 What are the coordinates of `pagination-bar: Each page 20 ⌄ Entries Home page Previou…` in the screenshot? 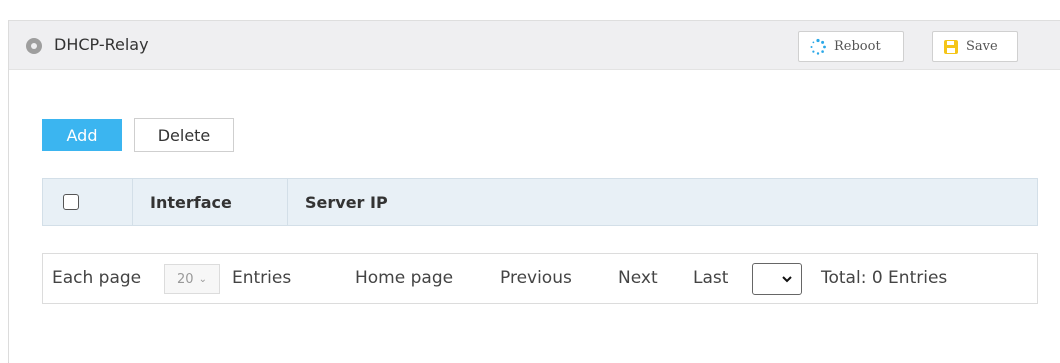 It's located at (540, 278).